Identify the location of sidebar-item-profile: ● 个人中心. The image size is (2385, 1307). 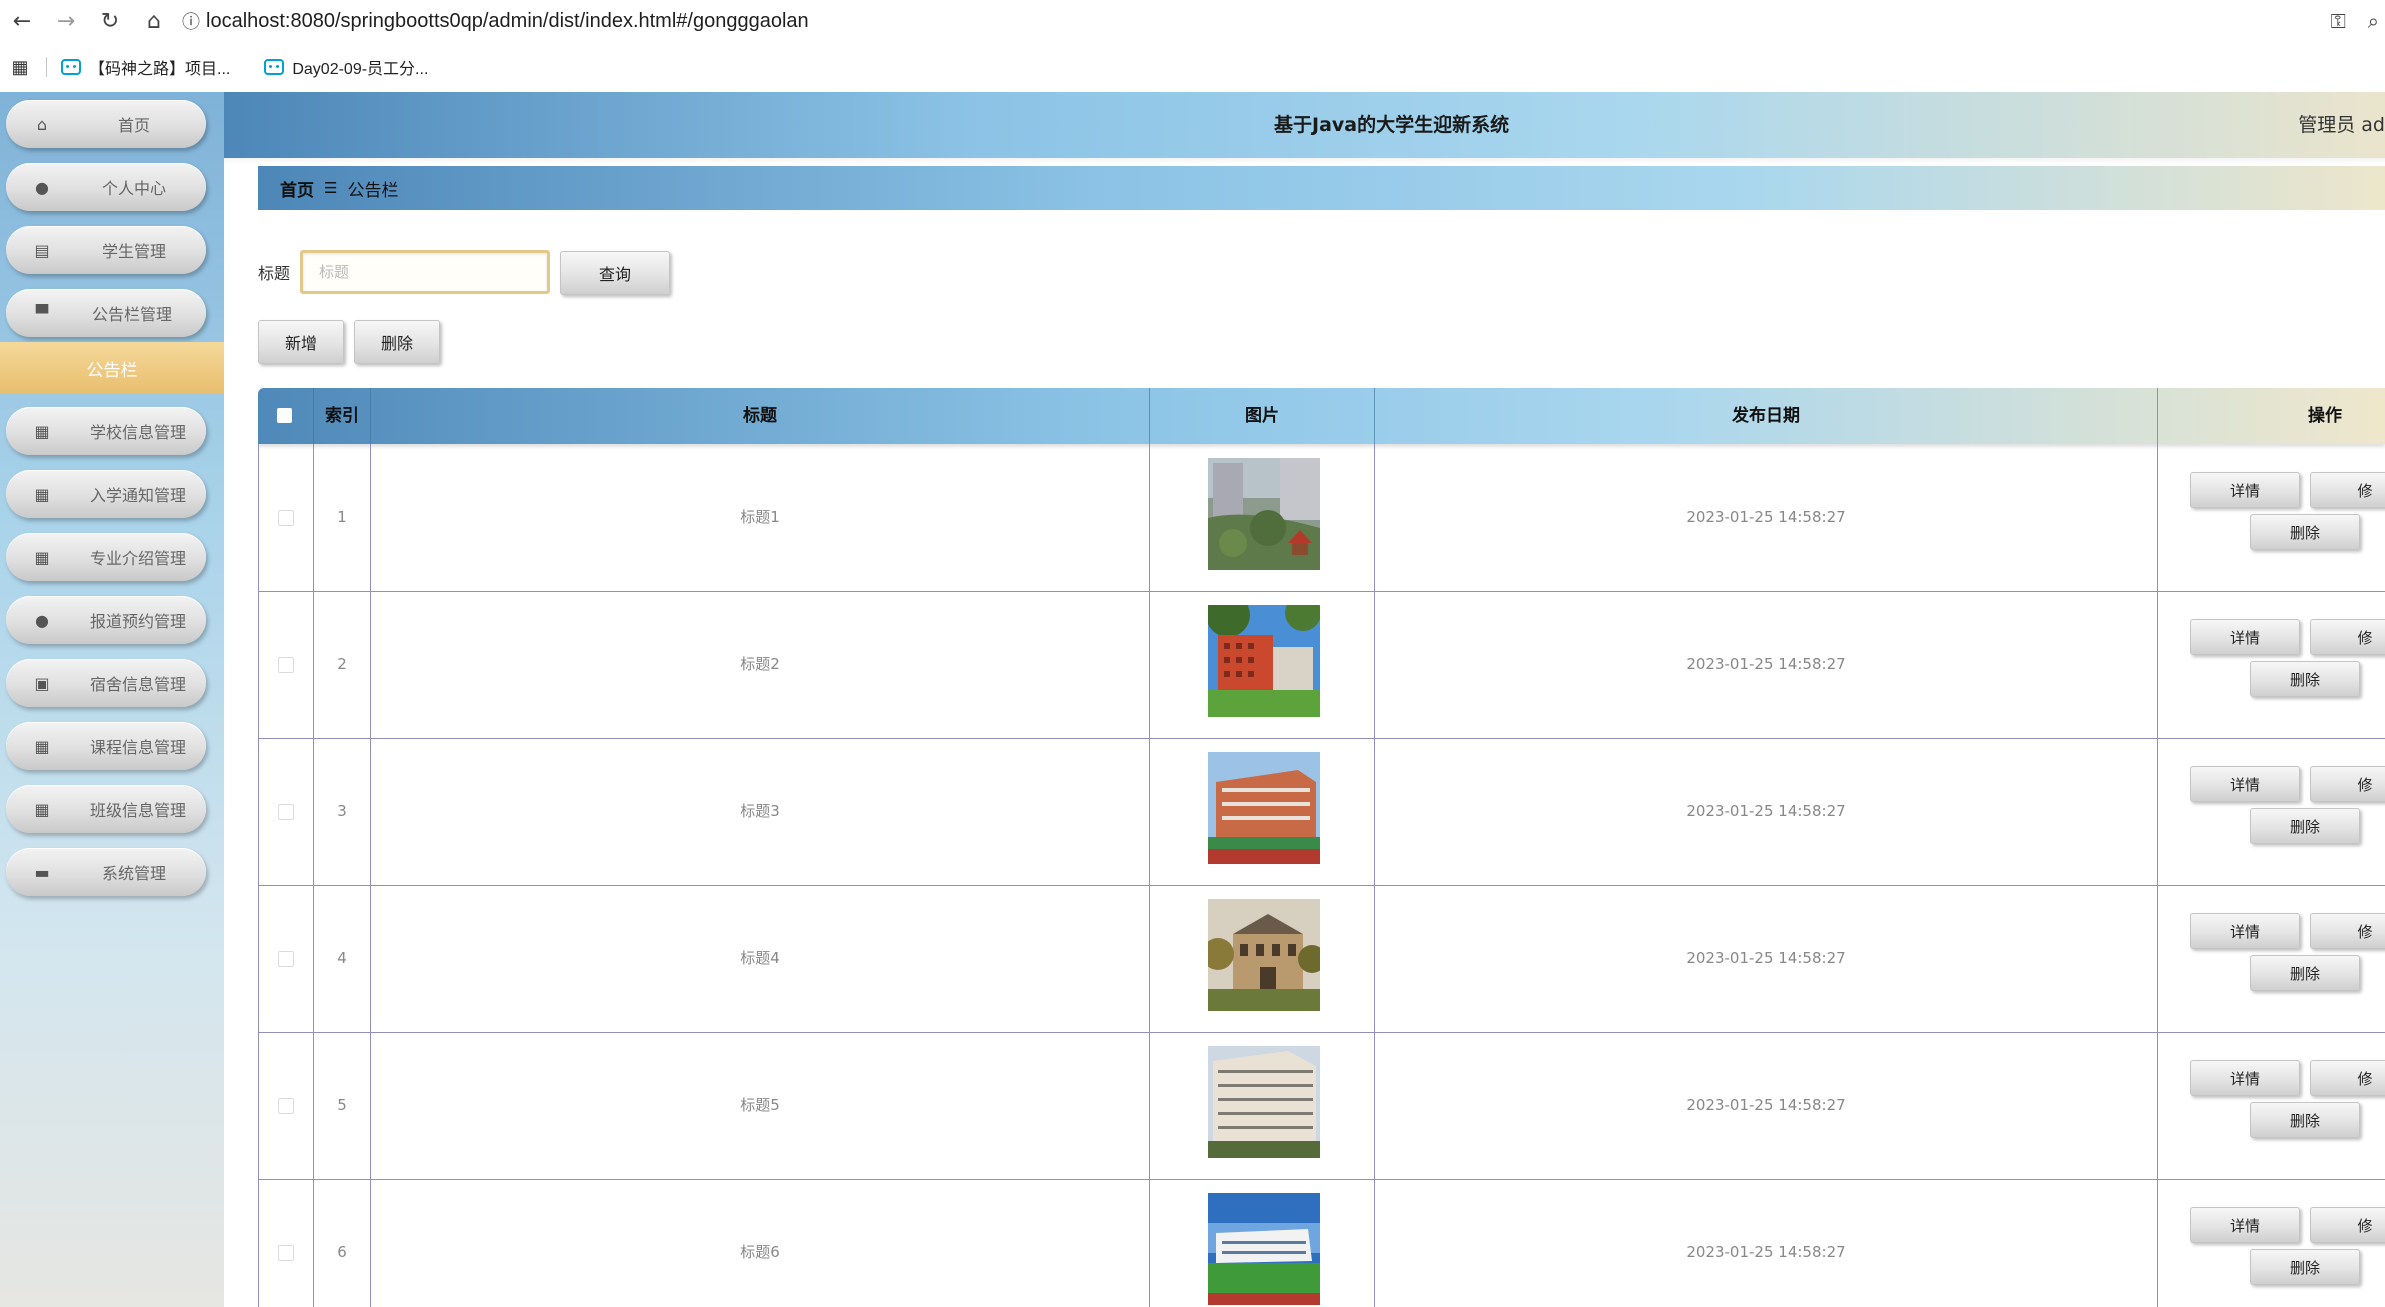
(106, 187).